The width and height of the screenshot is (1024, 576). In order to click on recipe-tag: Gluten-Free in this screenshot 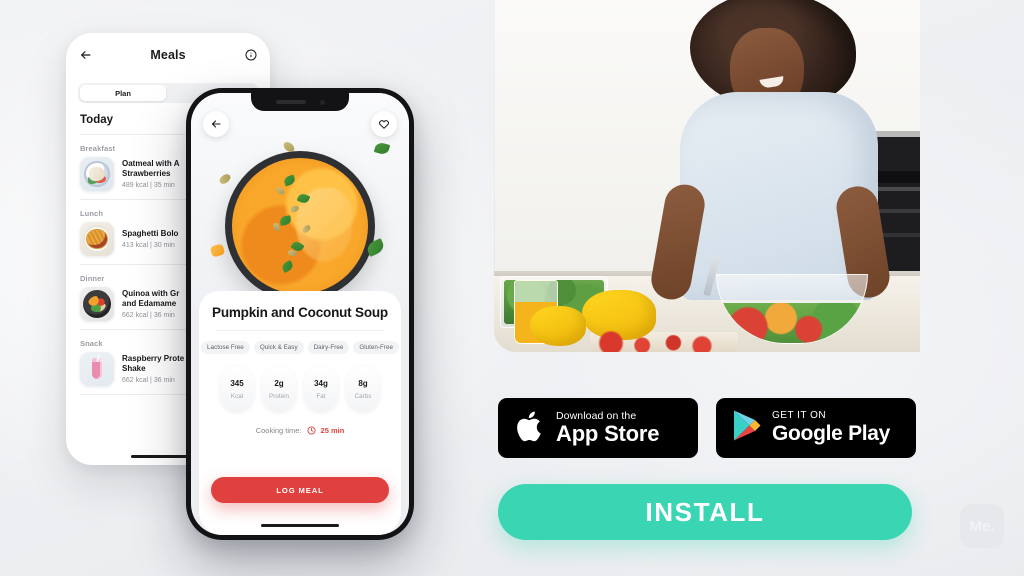, I will do `click(376, 347)`.